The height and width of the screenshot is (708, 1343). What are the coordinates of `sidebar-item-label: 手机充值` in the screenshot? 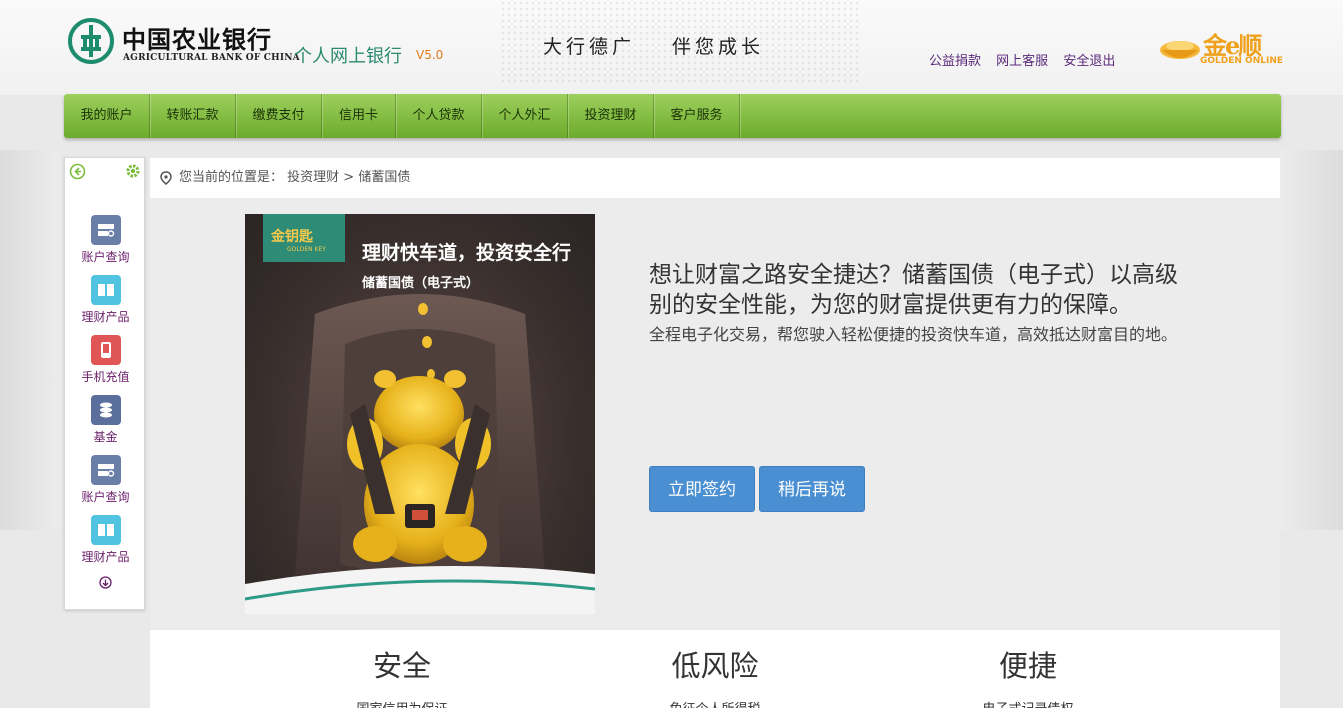 It's located at (105, 377).